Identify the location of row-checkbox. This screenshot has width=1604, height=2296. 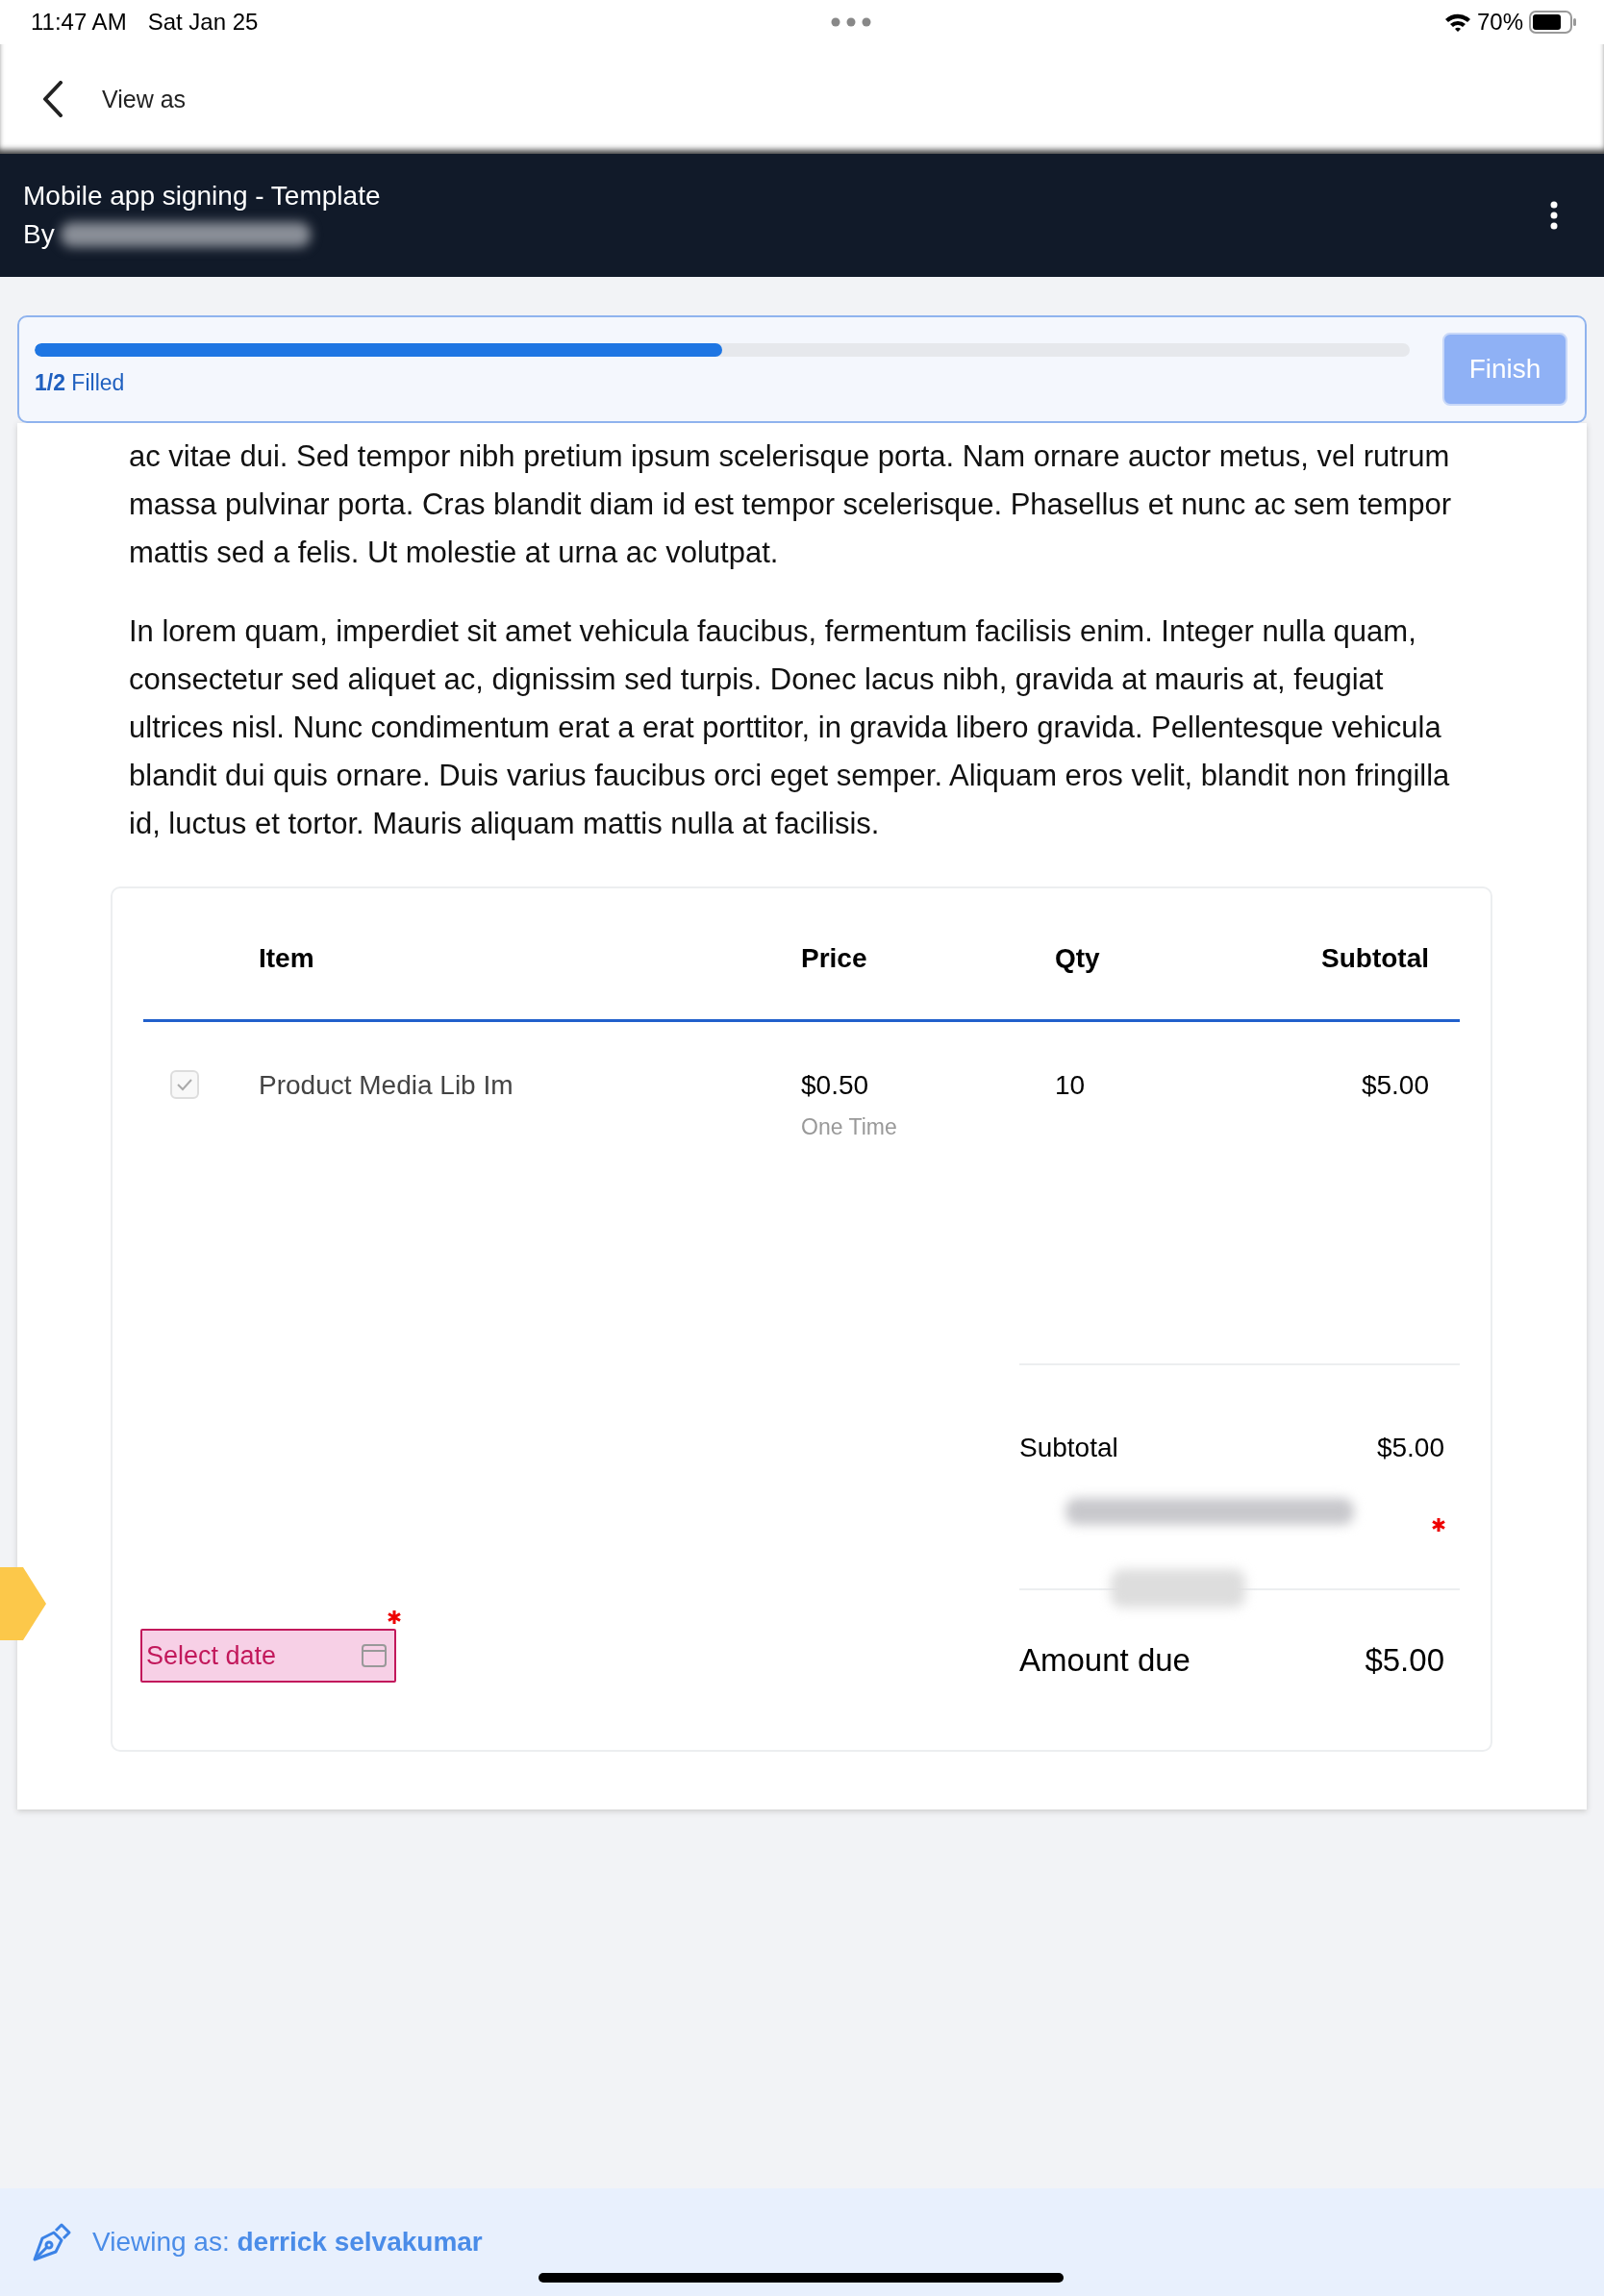
(184, 1084).